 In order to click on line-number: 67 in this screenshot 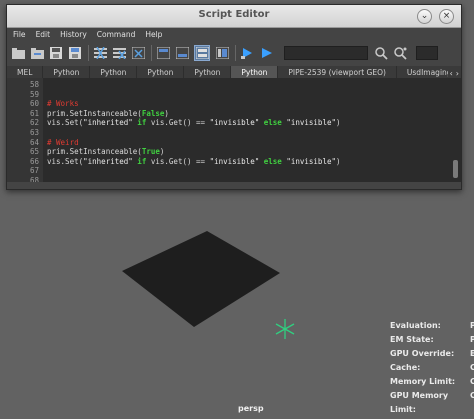, I will do `click(34, 171)`.